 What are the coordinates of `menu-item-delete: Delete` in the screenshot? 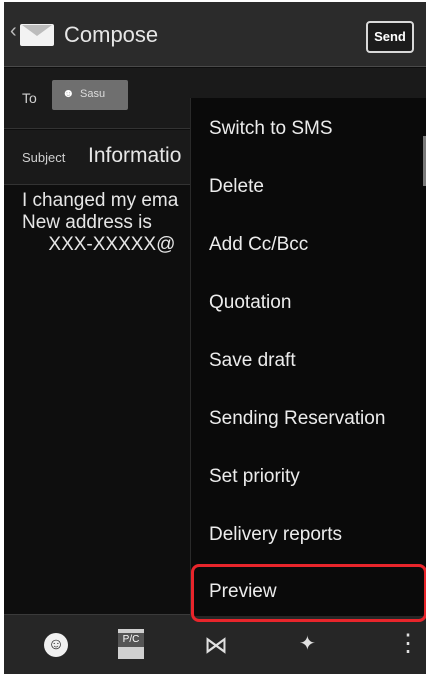 It's located at (308, 187).